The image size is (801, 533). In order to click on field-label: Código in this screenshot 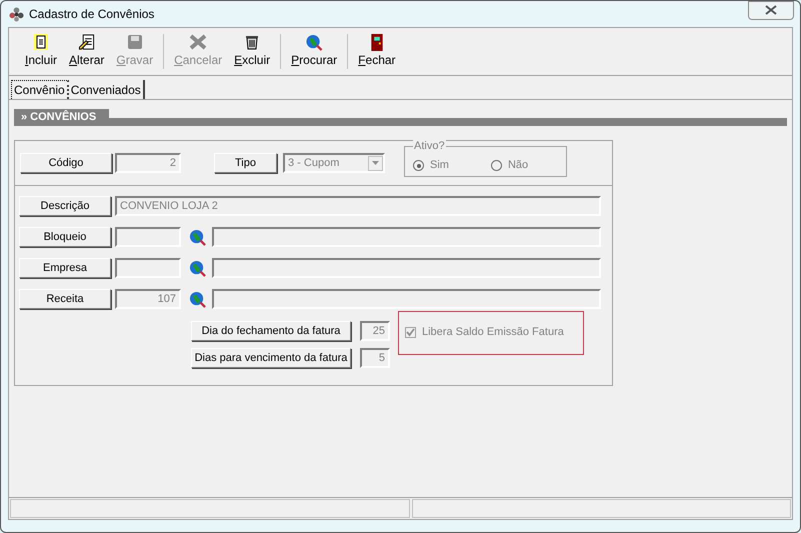, I will do `click(66, 163)`.